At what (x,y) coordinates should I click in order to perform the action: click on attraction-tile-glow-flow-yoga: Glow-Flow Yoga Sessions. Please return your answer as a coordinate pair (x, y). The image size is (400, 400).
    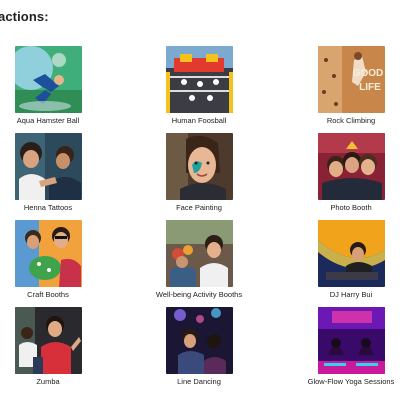
    Looking at the image, I should click on (343, 346).